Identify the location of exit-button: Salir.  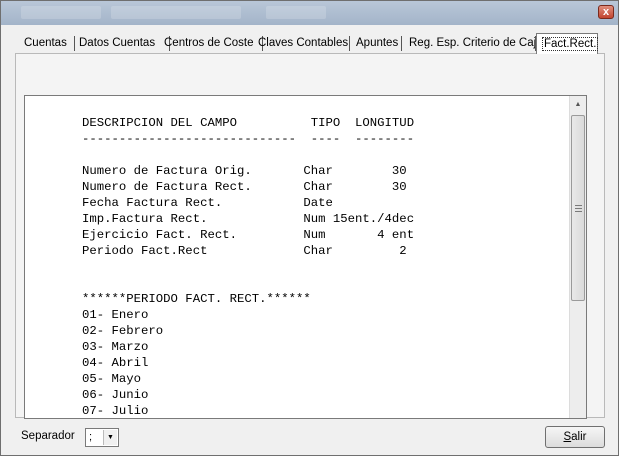
(575, 437).